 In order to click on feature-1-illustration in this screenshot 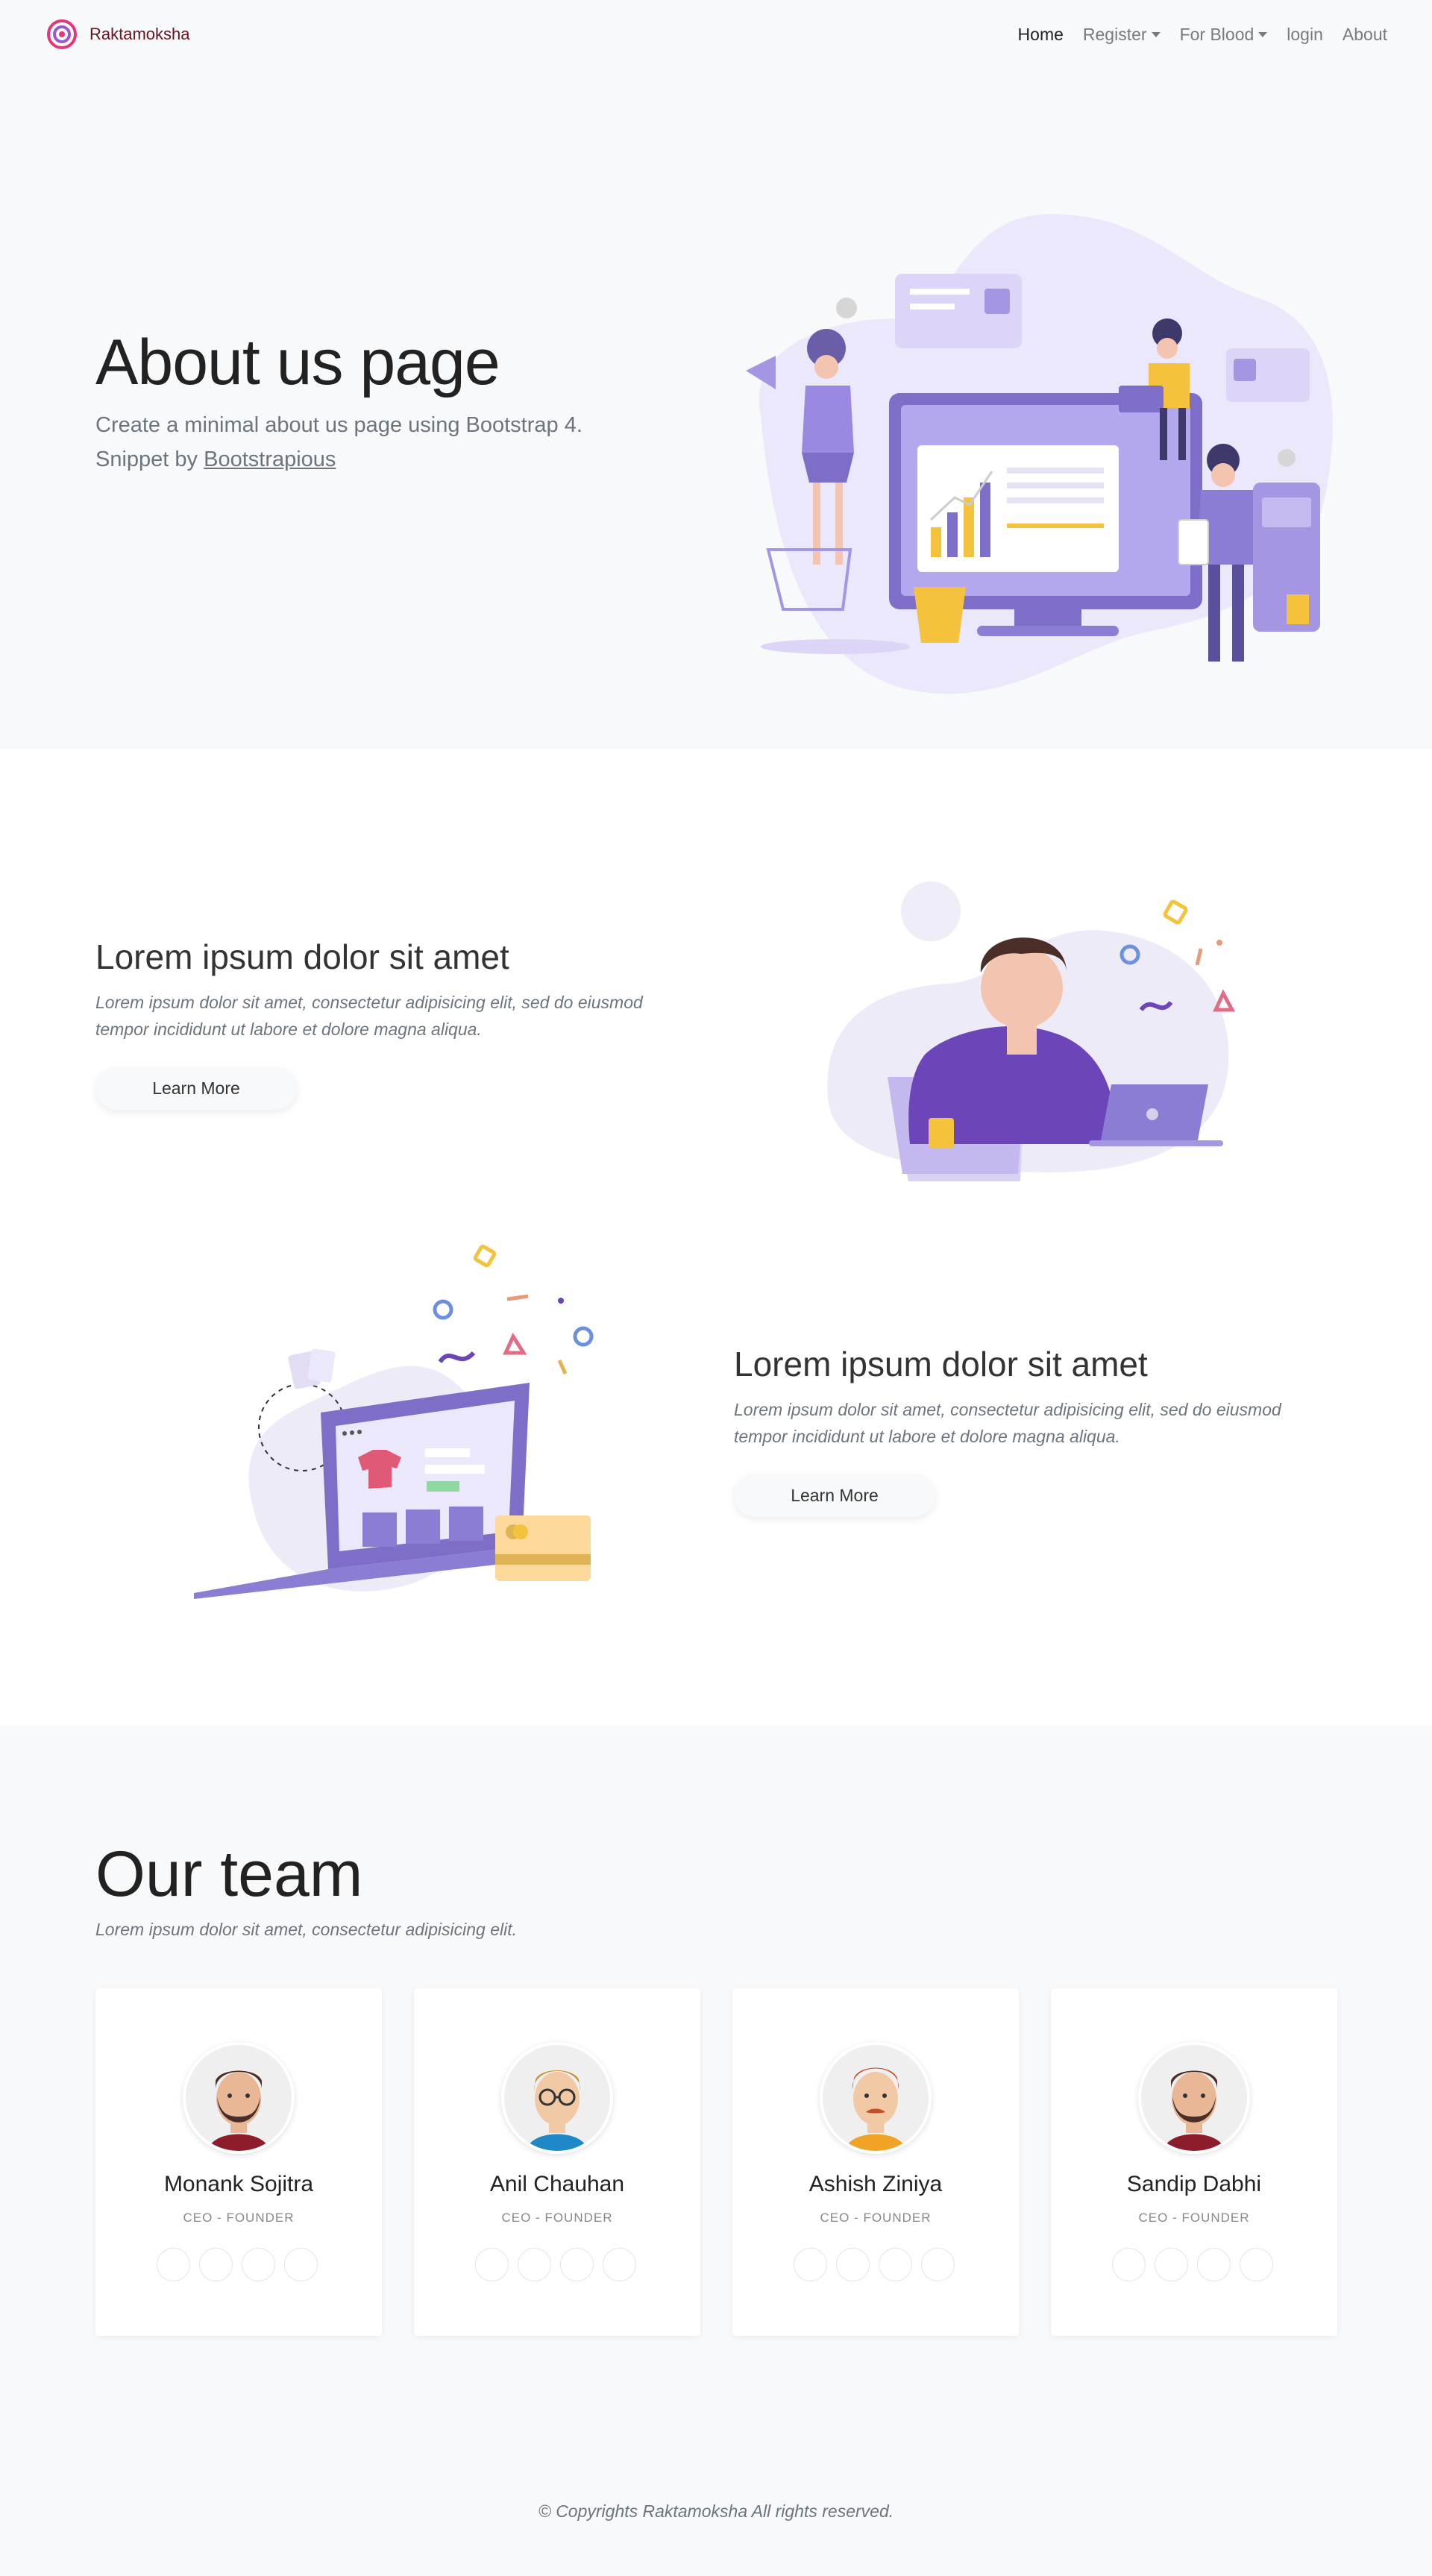, I will do `click(1031, 1032)`.